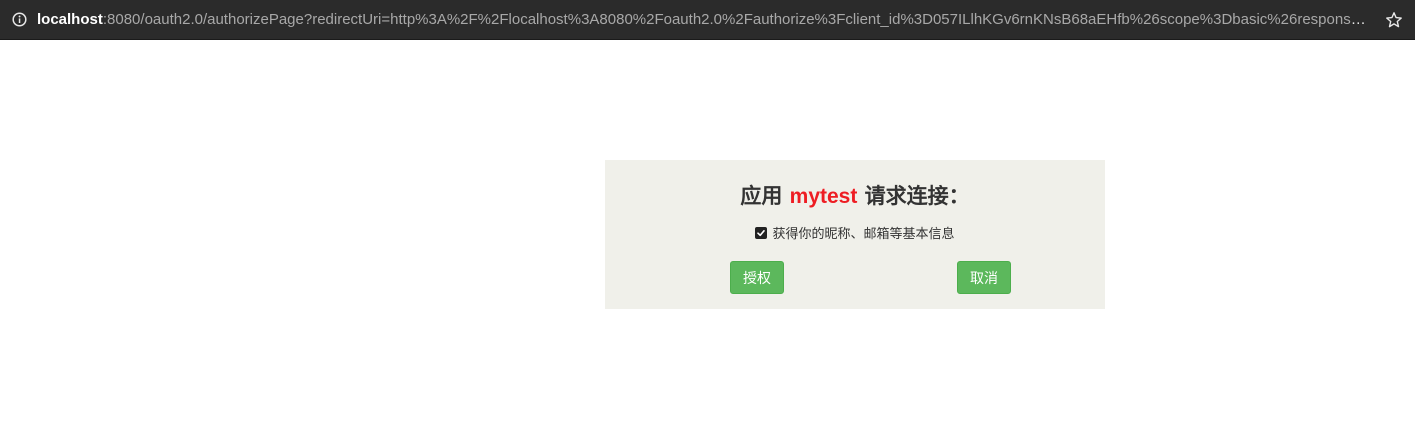 Image resolution: width=1415 pixels, height=438 pixels. What do you see at coordinates (757, 277) in the screenshot?
I see `authorize-button: 授权` at bounding box center [757, 277].